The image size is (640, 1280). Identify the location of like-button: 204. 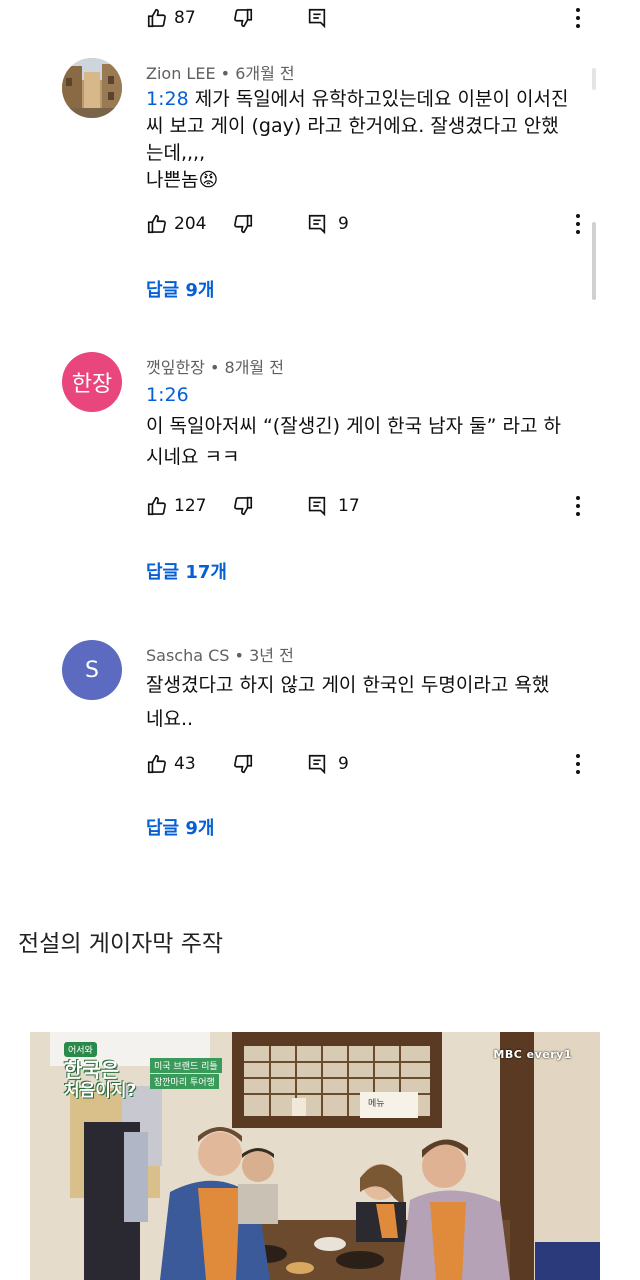
(189, 224).